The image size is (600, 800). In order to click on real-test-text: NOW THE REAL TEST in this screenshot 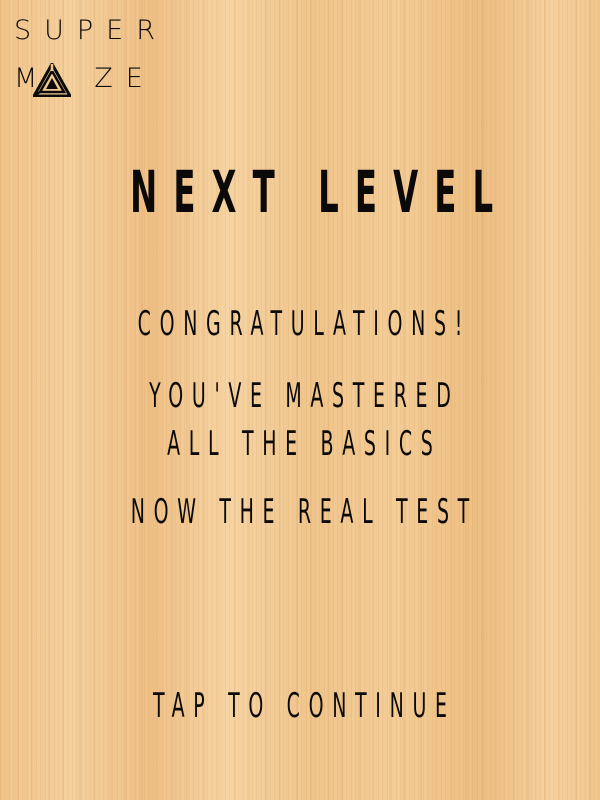, I will do `click(304, 512)`.